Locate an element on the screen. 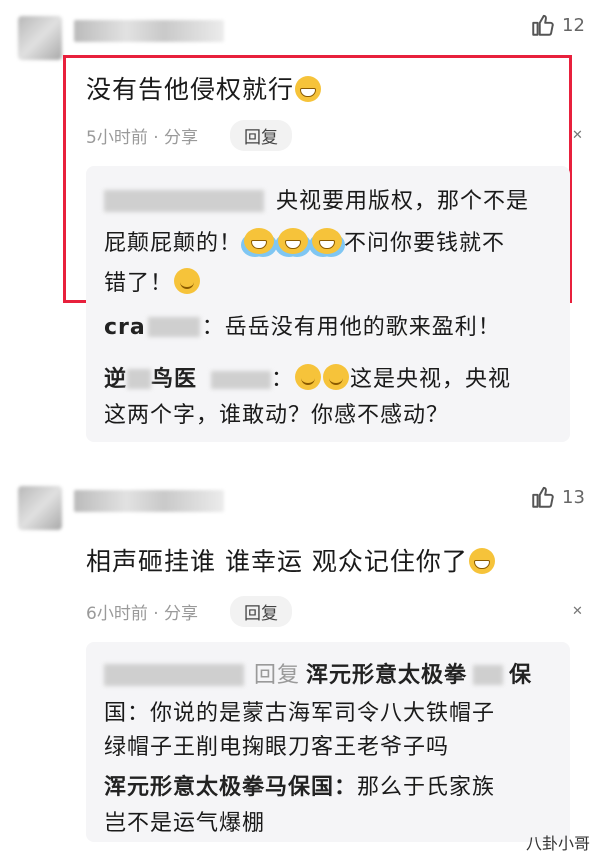  reply-item: 浑元形意太极拳马保国：那么于氏家族 is located at coordinates (339, 788).